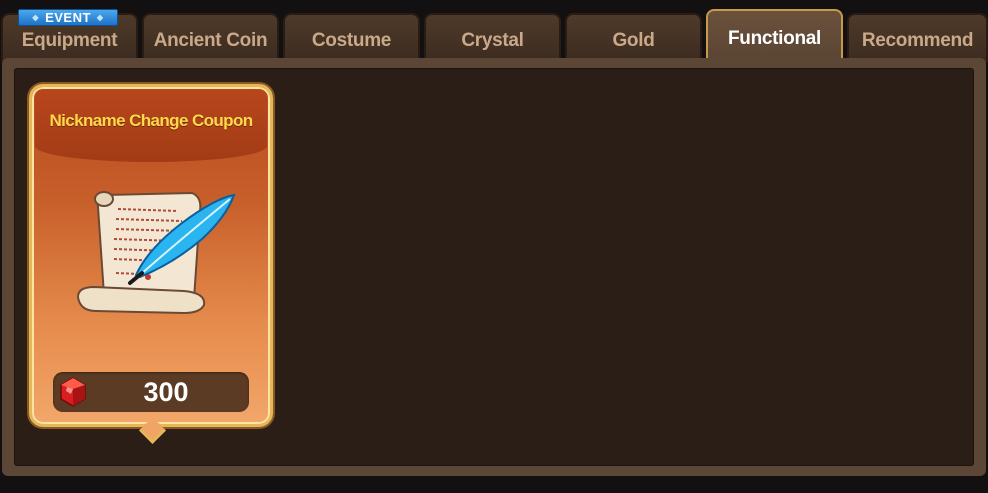  I want to click on tab-label: Equipment, so click(69, 40).